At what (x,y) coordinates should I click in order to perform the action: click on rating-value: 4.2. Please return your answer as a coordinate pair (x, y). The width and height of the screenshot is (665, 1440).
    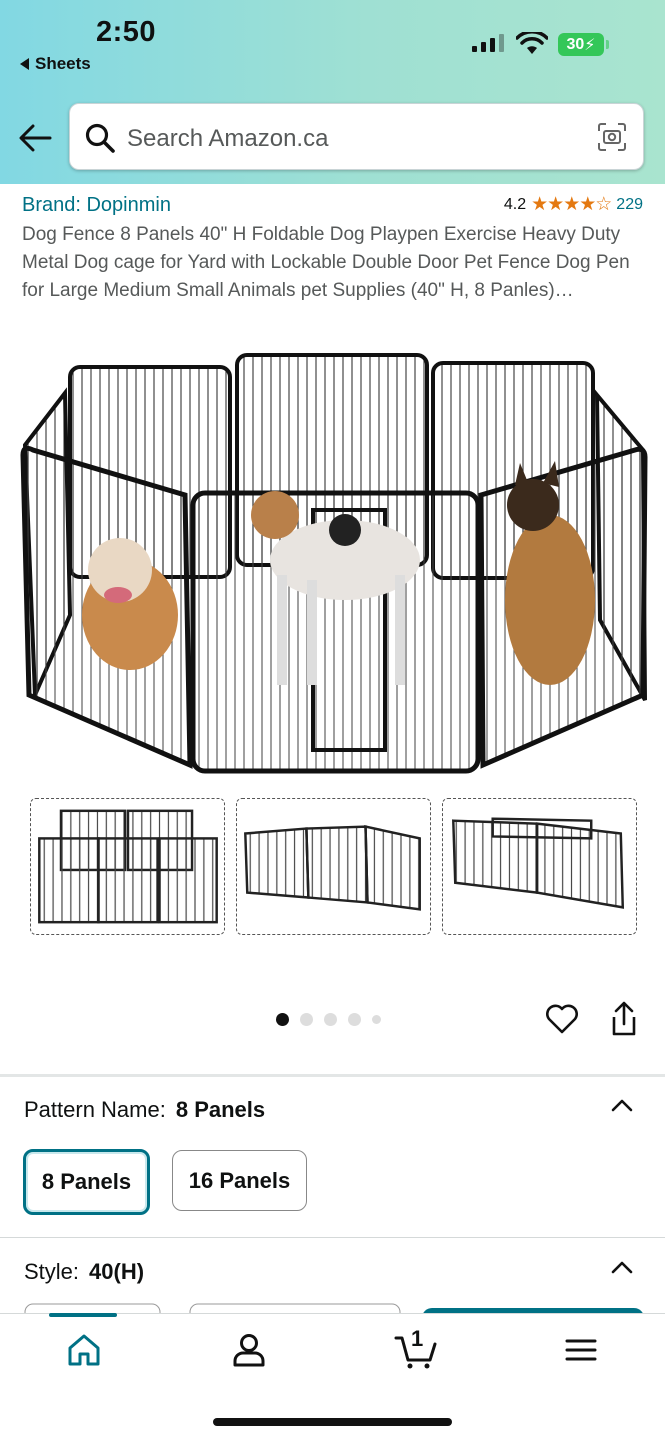
    Looking at the image, I should click on (515, 204).